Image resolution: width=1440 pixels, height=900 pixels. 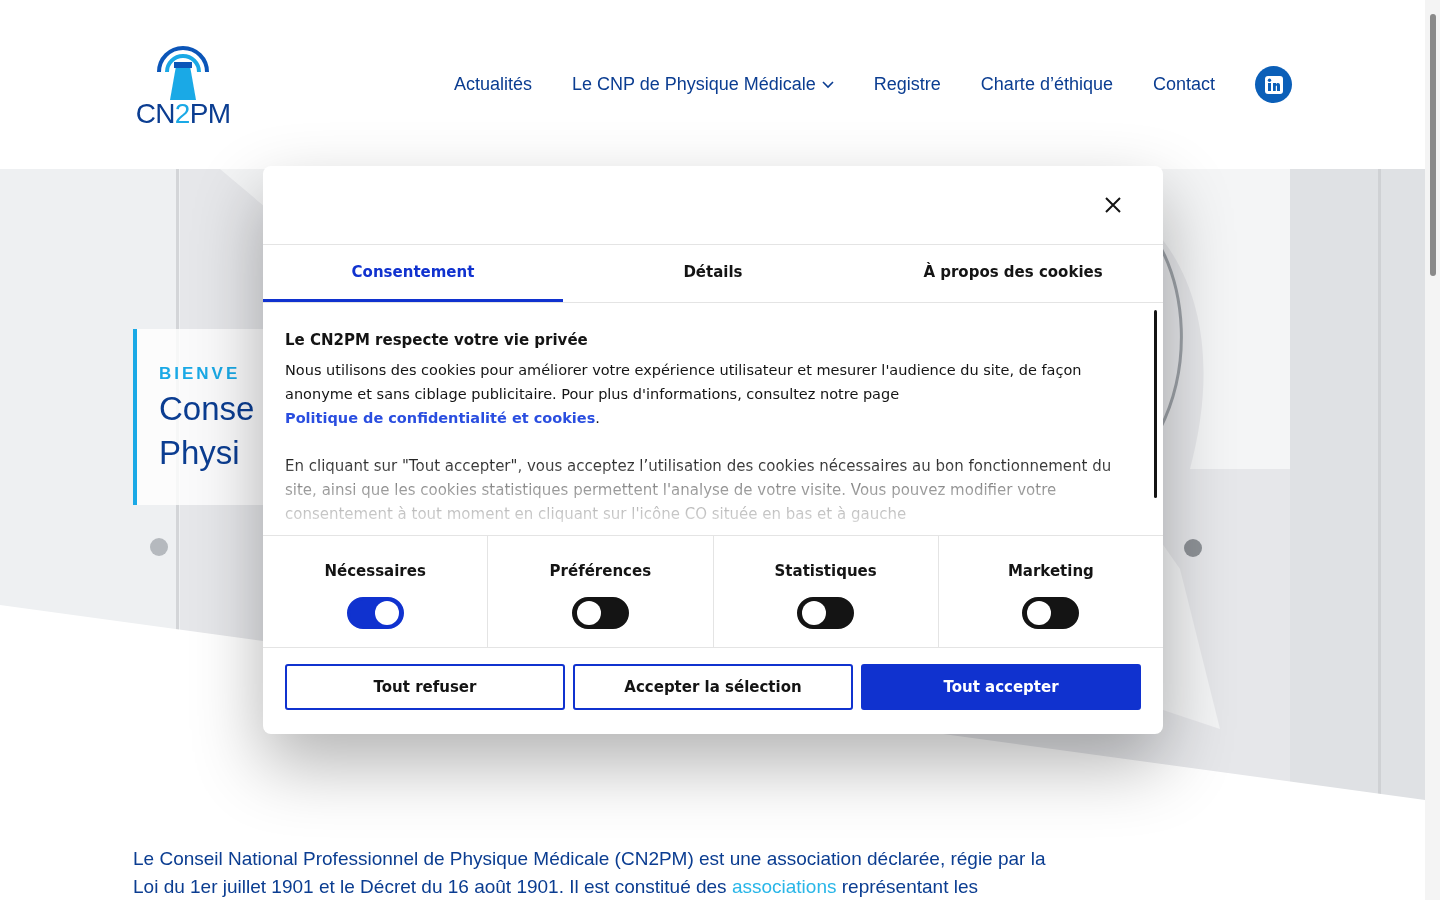 What do you see at coordinates (1432, 450) in the screenshot?
I see `page-scrollbar` at bounding box center [1432, 450].